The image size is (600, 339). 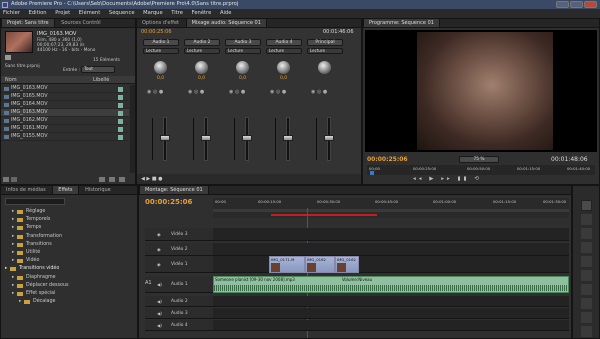 I want to click on menu-fichier: Fichier, so click(x=11, y=13).